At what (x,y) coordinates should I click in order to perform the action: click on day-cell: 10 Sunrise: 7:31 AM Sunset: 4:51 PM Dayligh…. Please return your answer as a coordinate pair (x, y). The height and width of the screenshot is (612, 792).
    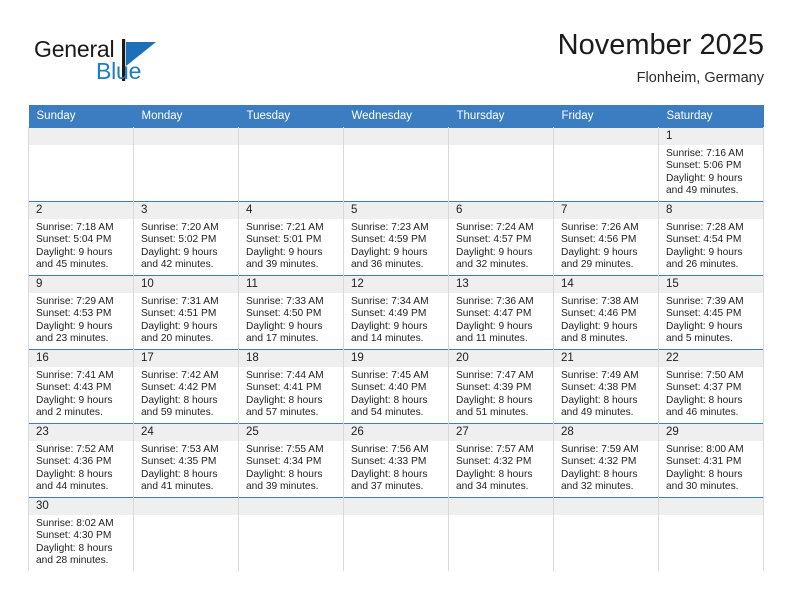
    Looking at the image, I should click on (186, 312).